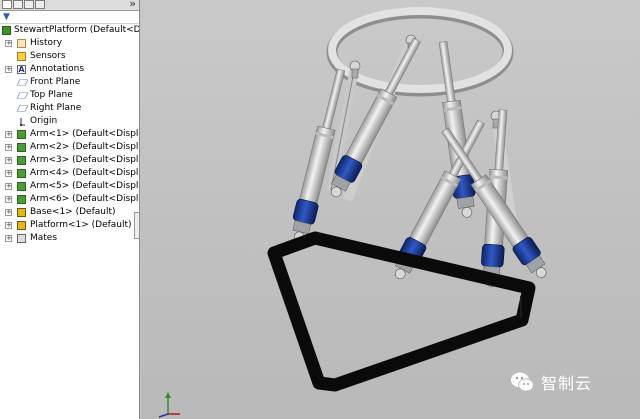 This screenshot has height=419, width=640. What do you see at coordinates (21, 238) in the screenshot?
I see `mates-icon` at bounding box center [21, 238].